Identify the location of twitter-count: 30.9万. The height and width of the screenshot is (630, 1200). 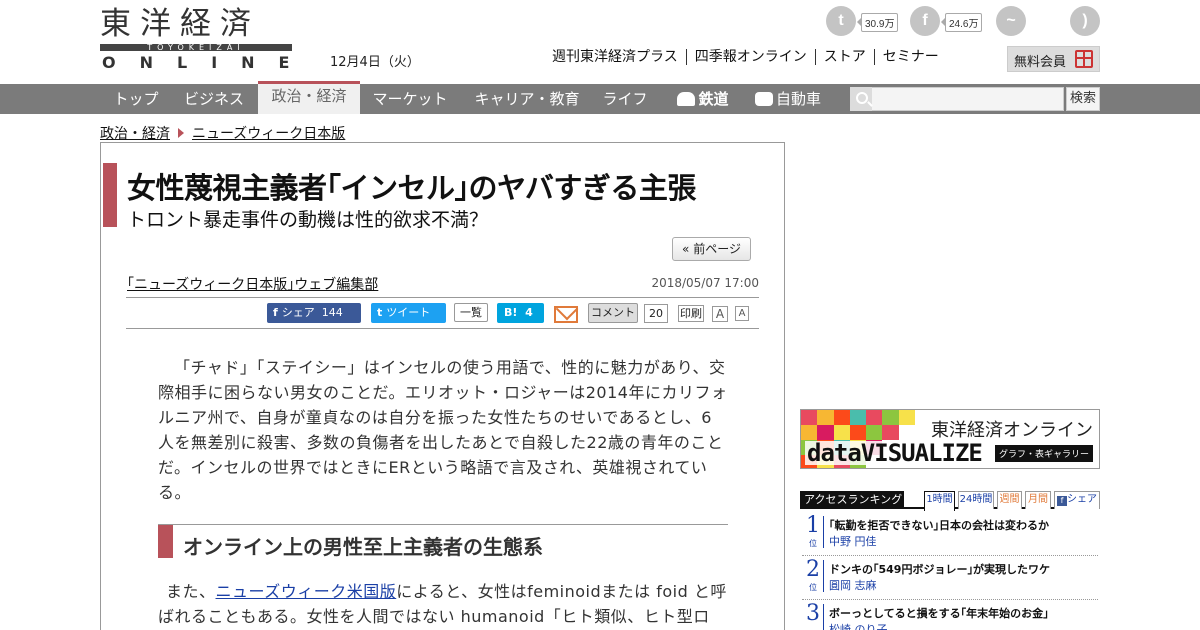
(877, 22).